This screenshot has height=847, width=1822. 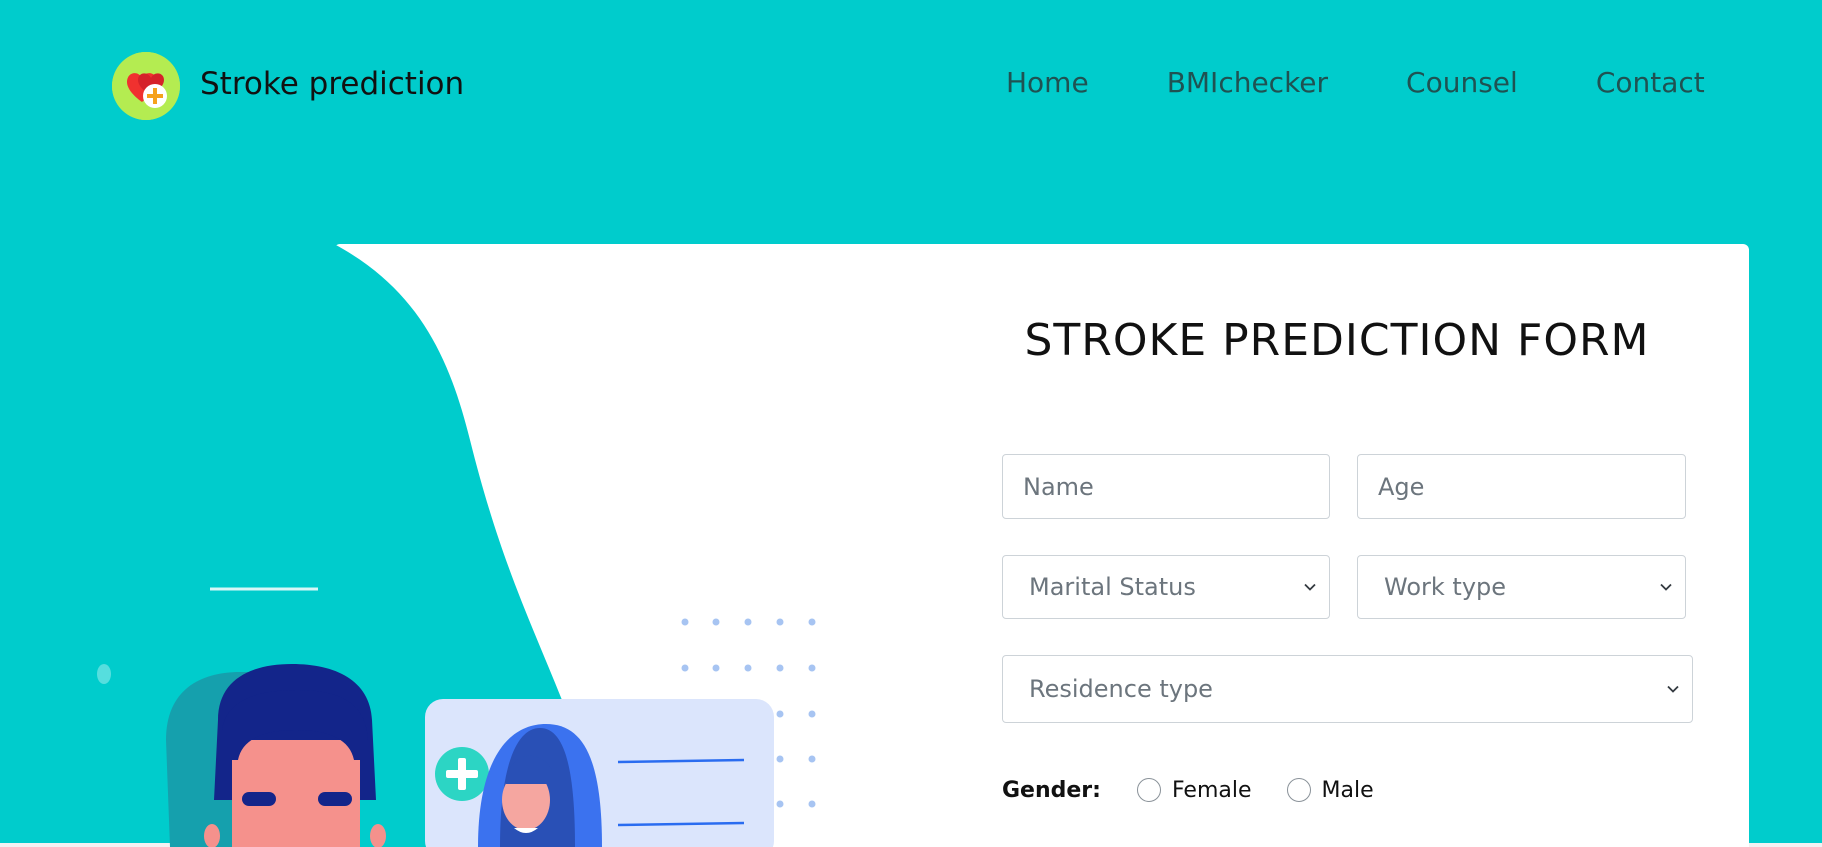 I want to click on gender-label: Gender:, so click(x=1051, y=790).